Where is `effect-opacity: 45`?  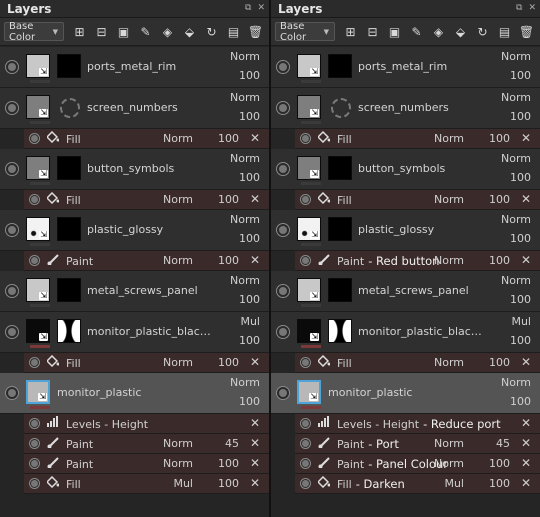
effect-opacity: 45 is located at coordinates (503, 443).